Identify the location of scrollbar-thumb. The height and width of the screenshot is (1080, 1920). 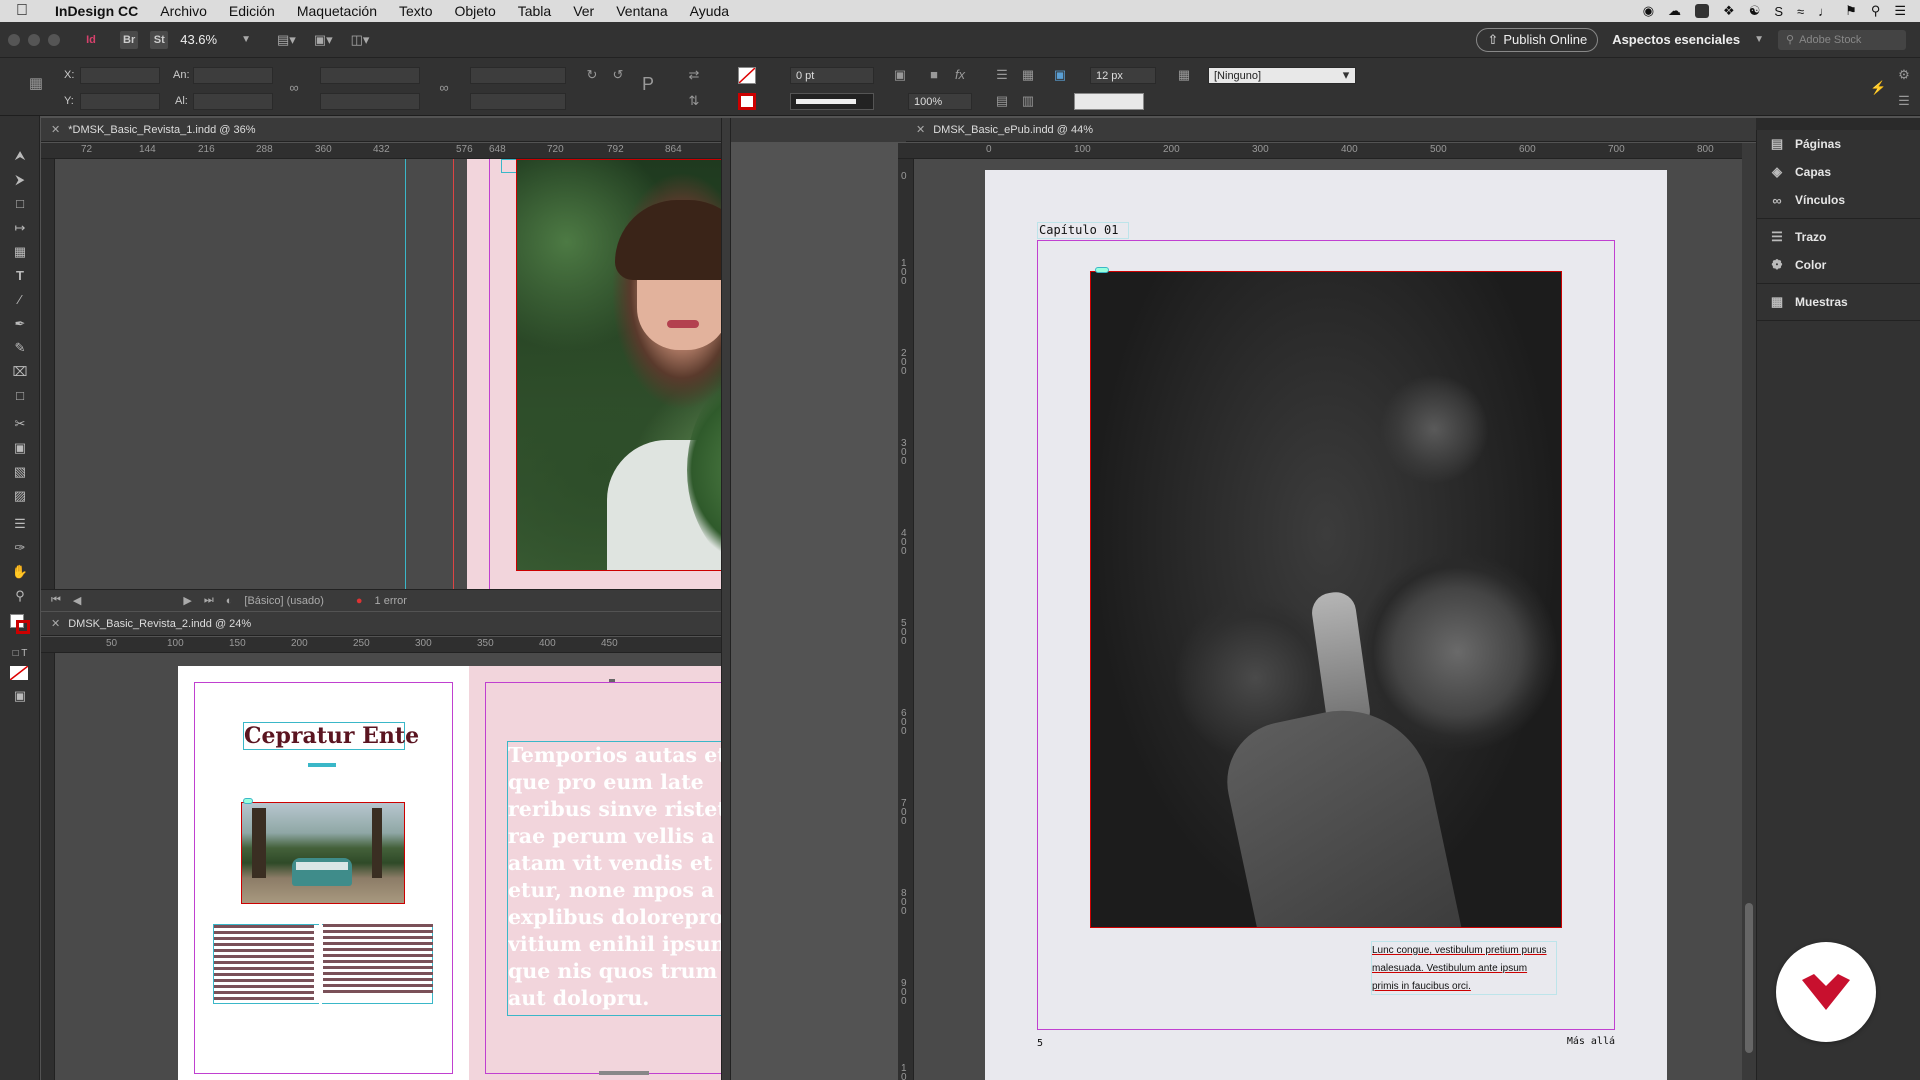
(1749, 978).